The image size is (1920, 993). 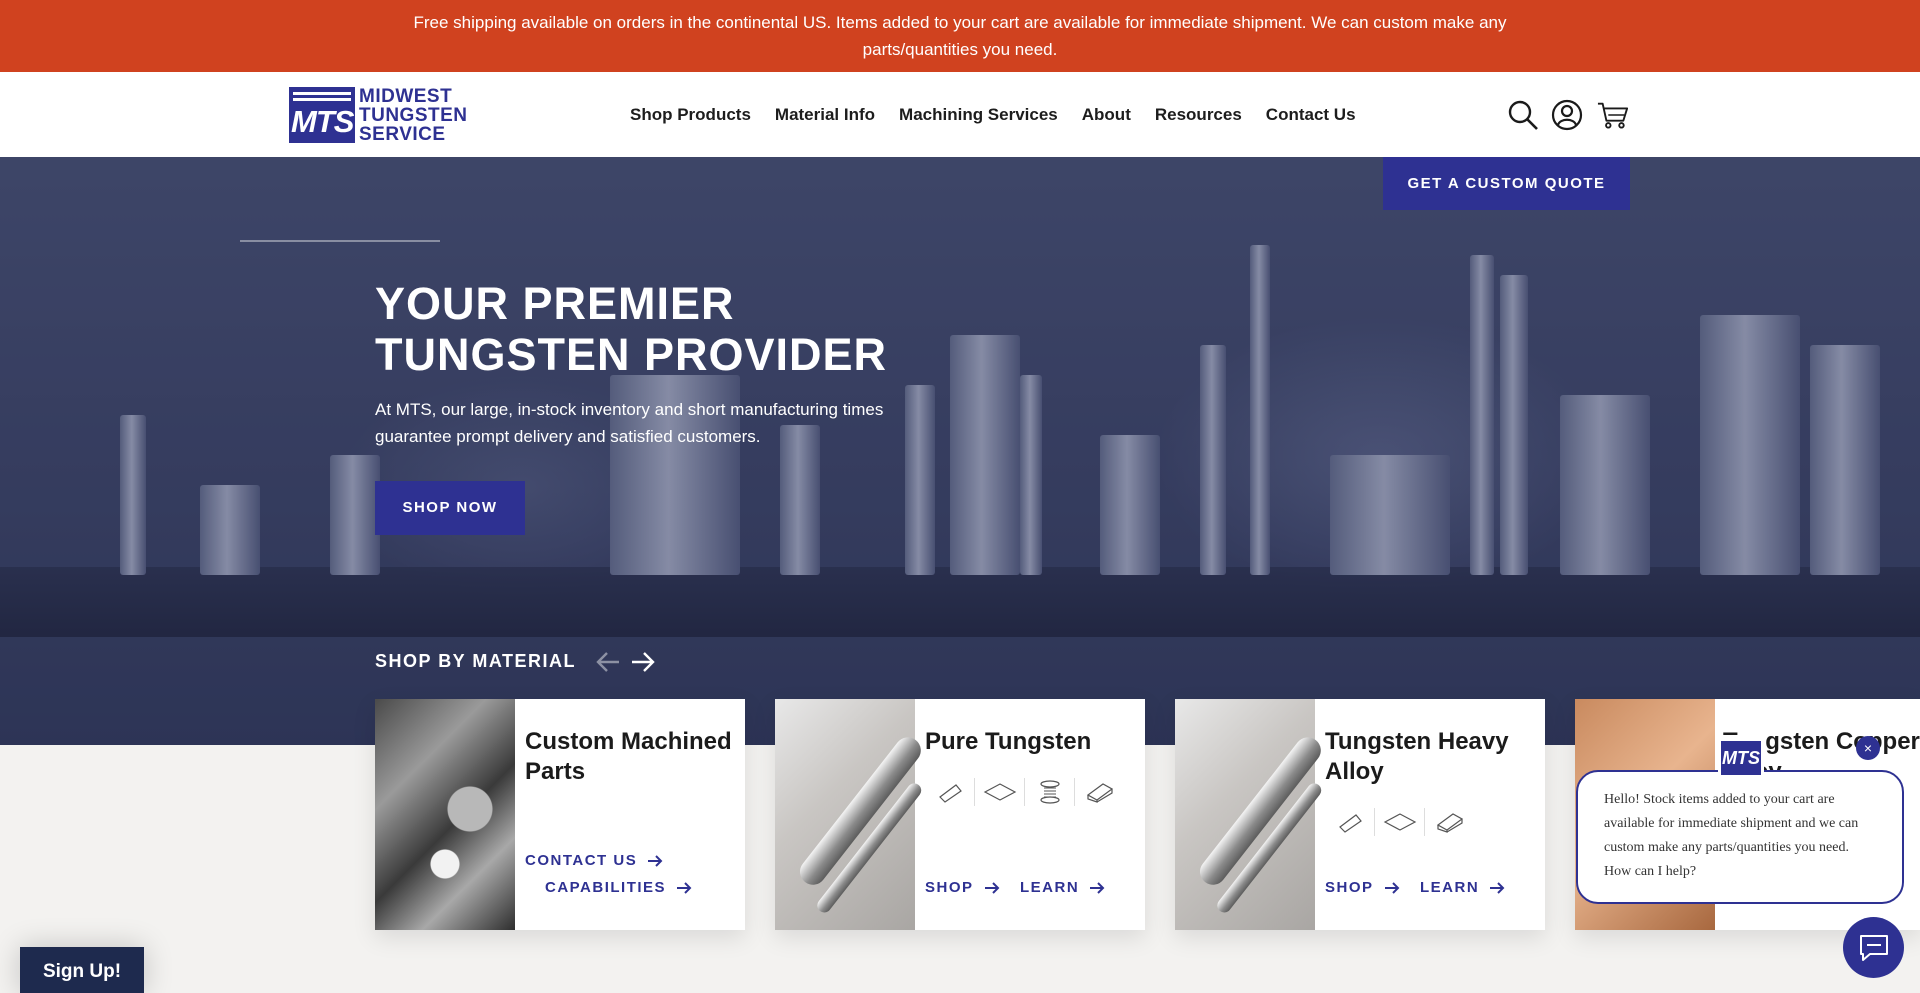 What do you see at coordinates (1106, 115) in the screenshot?
I see `nav-about: About` at bounding box center [1106, 115].